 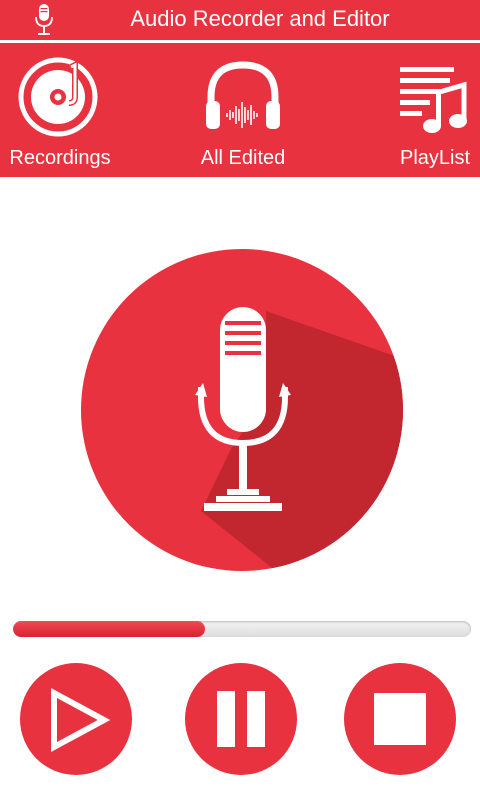 What do you see at coordinates (109, 629) in the screenshot?
I see `progress-fill` at bounding box center [109, 629].